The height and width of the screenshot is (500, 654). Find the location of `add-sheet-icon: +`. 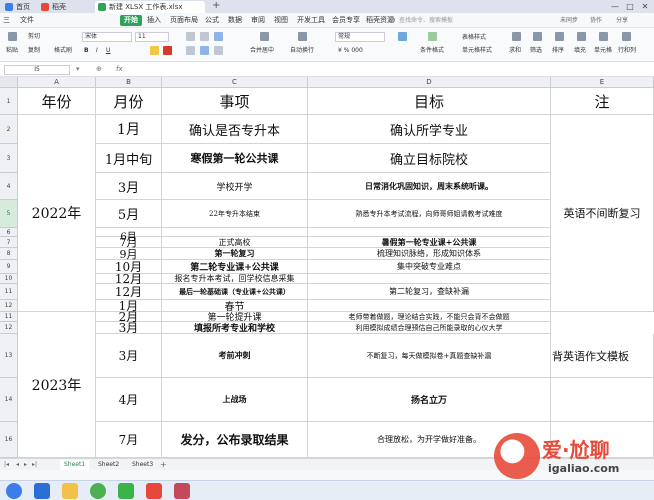

add-sheet-icon: + is located at coordinates (163, 465).